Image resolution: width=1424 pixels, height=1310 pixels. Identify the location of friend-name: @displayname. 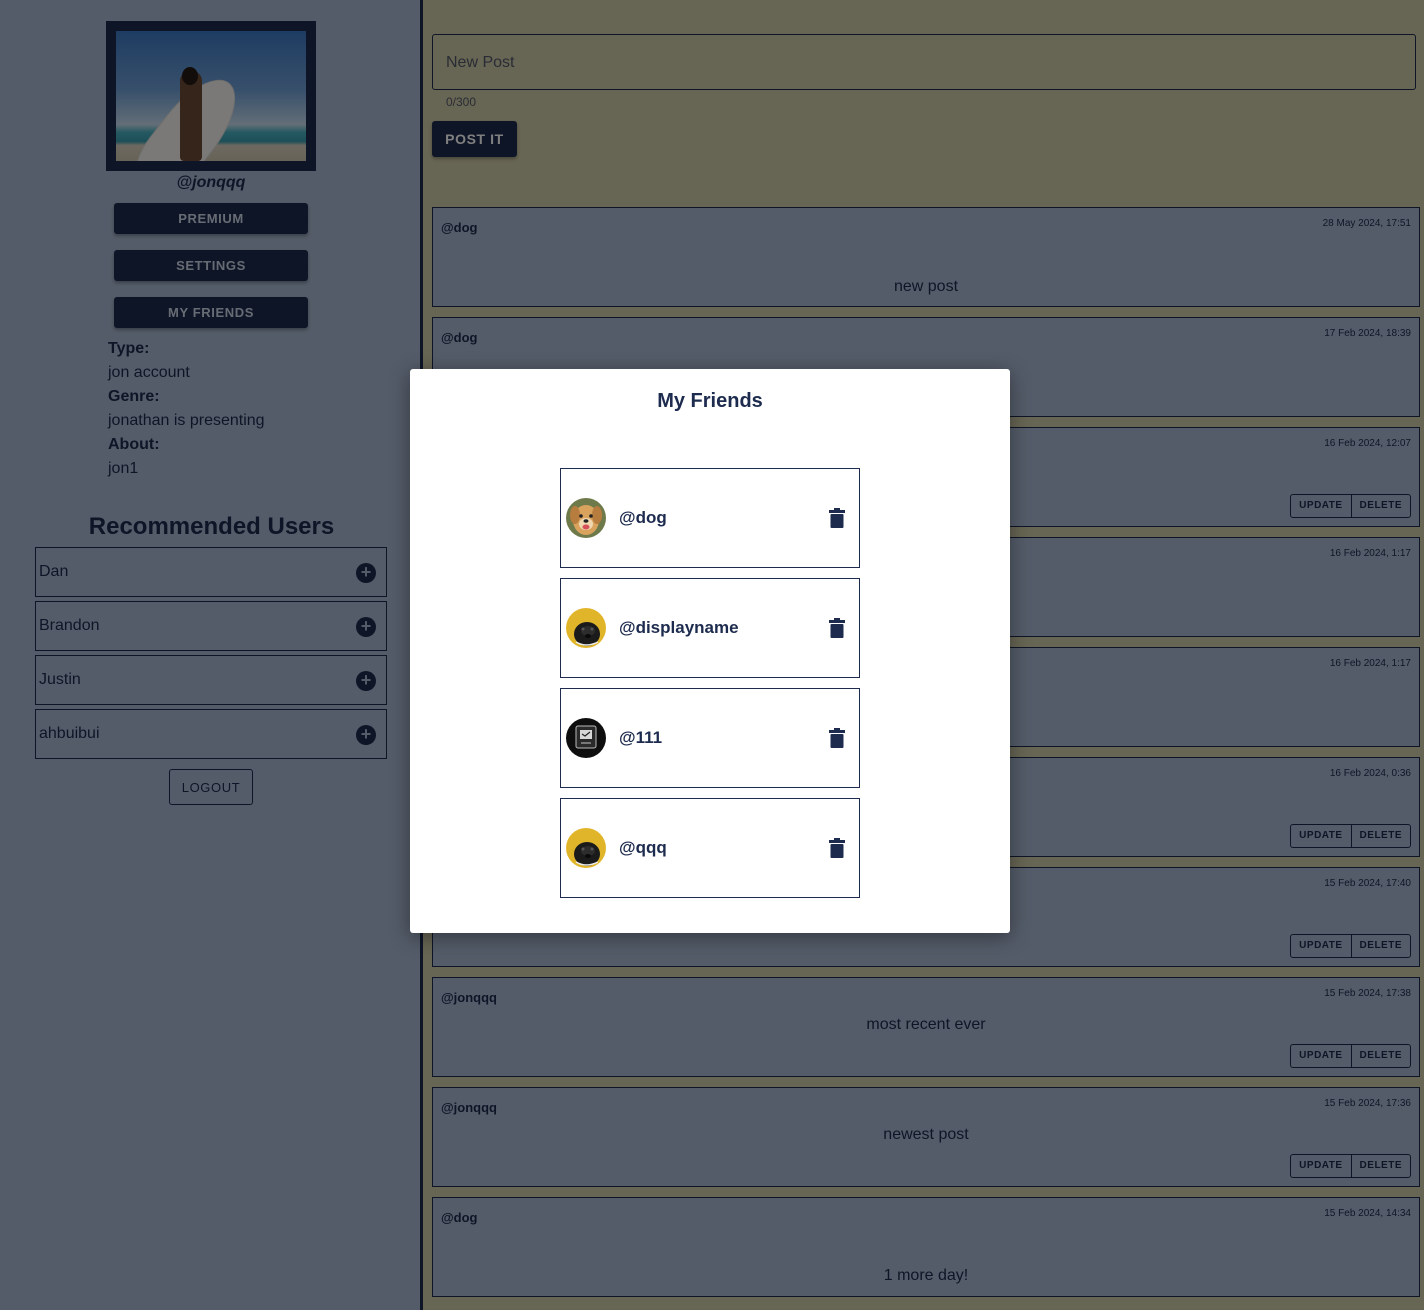
(679, 628).